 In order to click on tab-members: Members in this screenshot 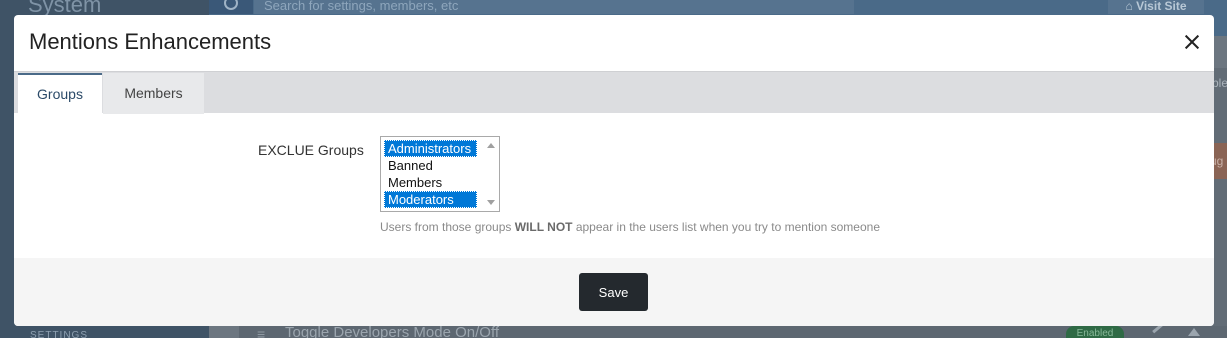, I will do `click(153, 93)`.